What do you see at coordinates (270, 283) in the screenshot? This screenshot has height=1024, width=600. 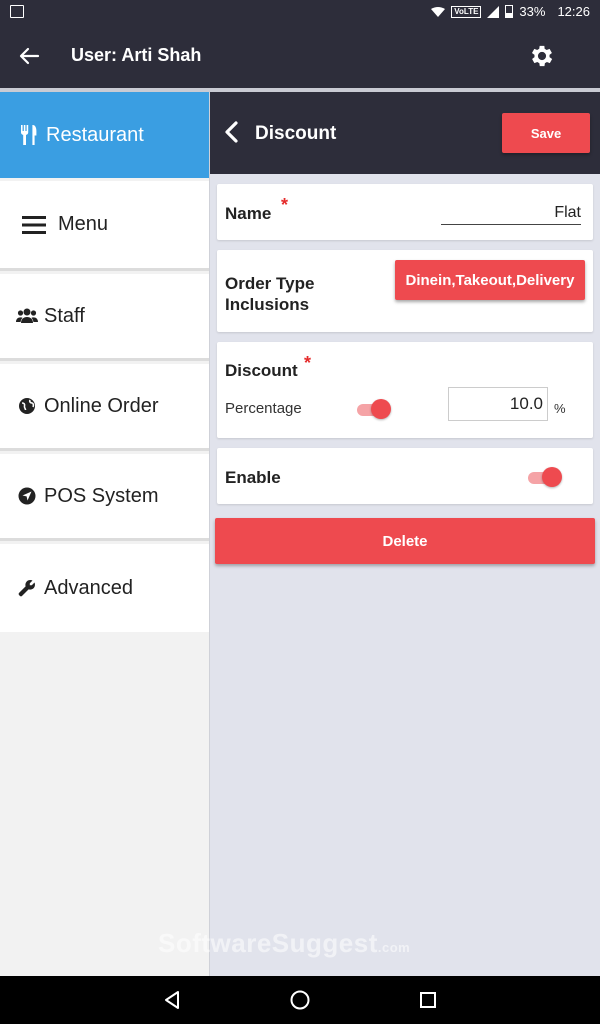 I see `order-type-label-line1: Order Type` at bounding box center [270, 283].